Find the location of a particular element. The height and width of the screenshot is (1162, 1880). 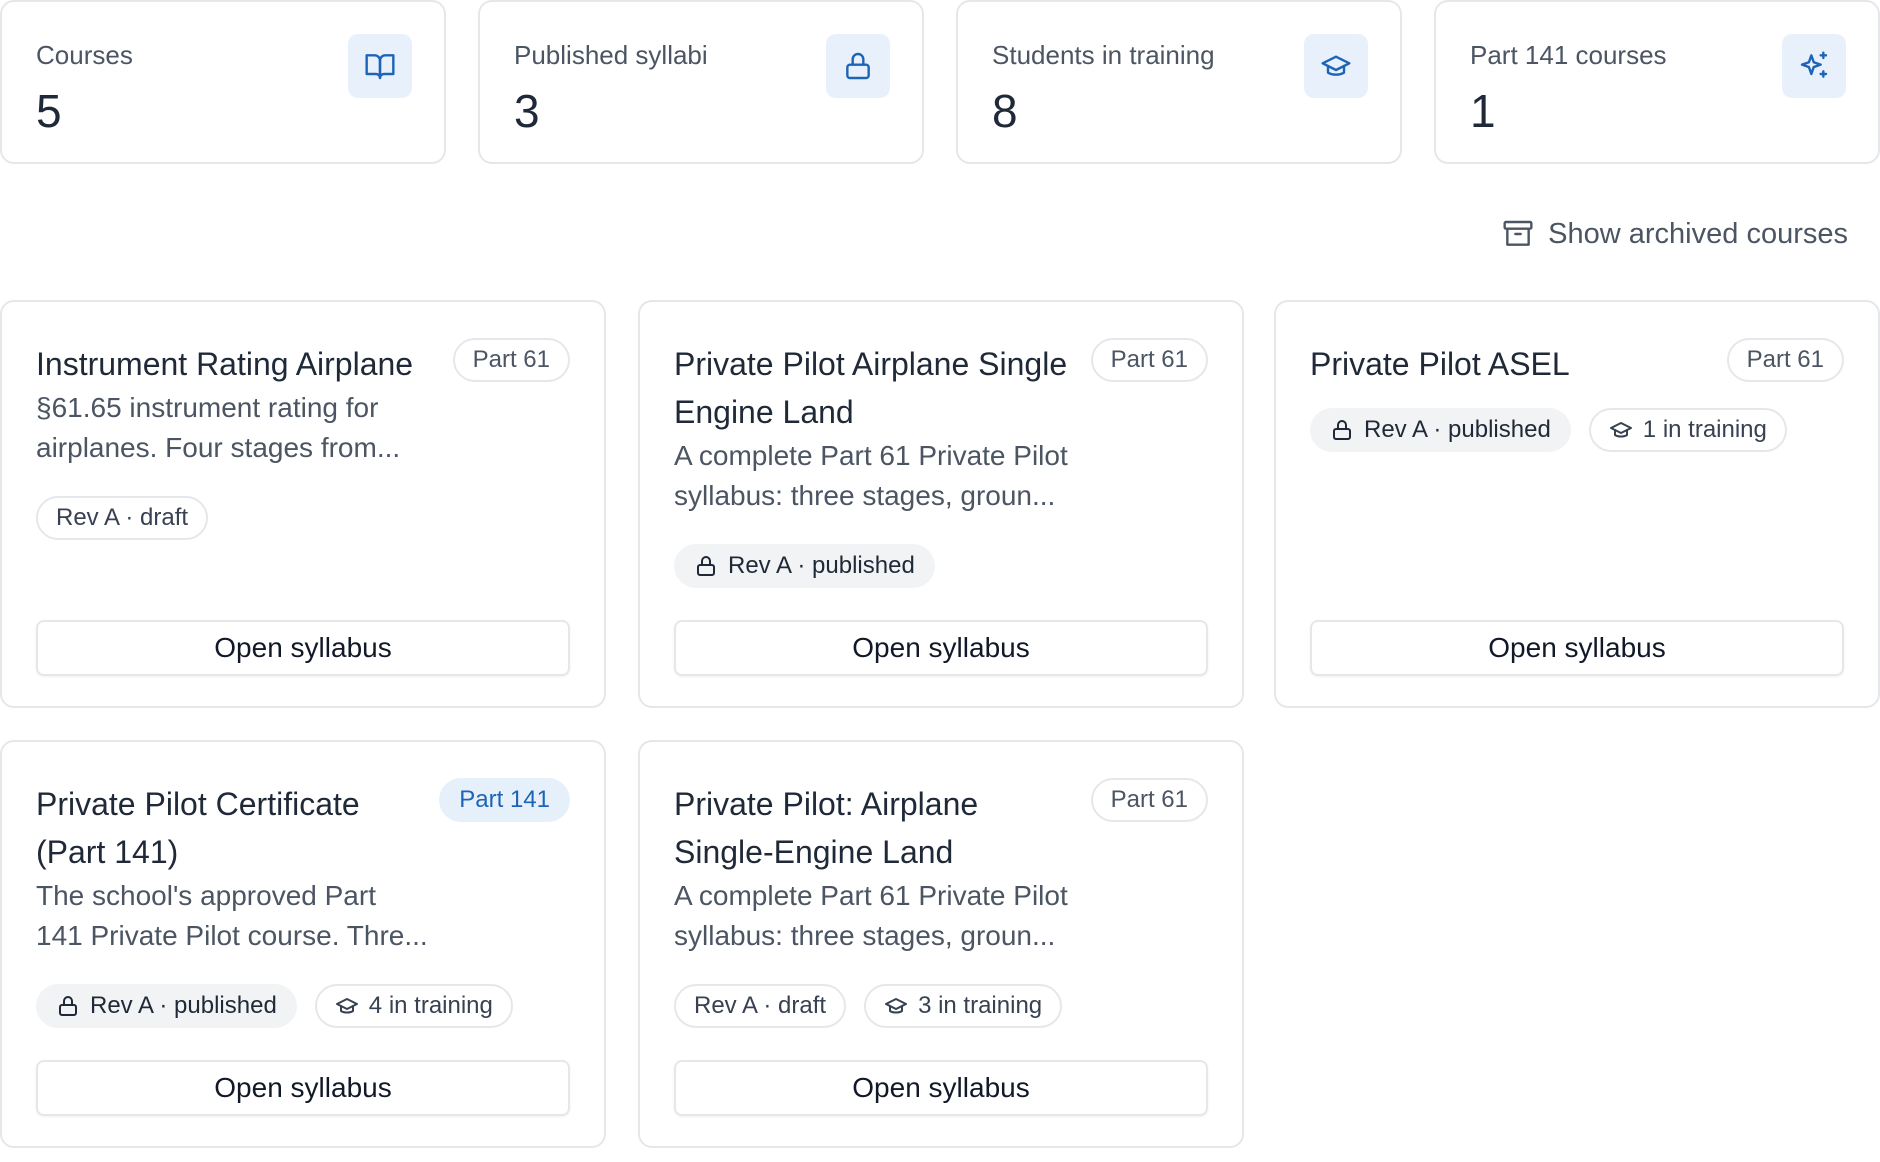

course-chips: Rev A · published is located at coordinates (804, 566).